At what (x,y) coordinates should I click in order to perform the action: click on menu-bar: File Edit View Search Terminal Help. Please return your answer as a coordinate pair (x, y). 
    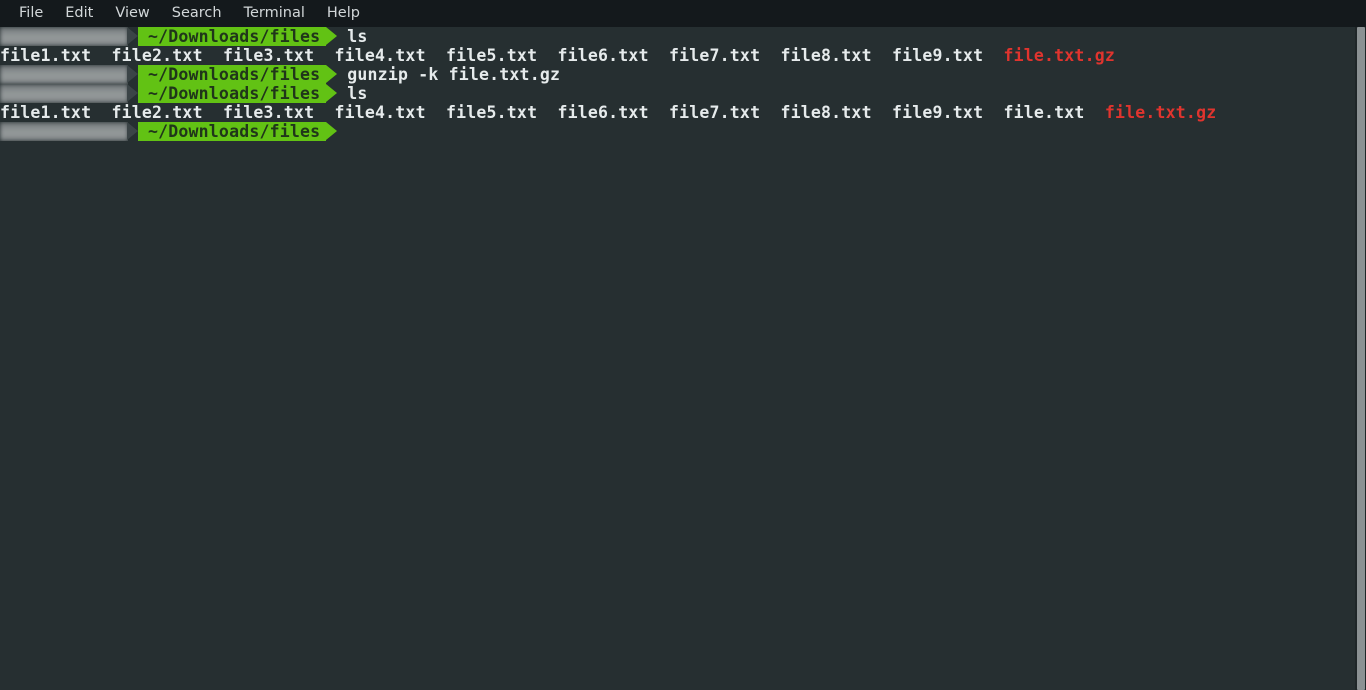
    Looking at the image, I should click on (683, 13).